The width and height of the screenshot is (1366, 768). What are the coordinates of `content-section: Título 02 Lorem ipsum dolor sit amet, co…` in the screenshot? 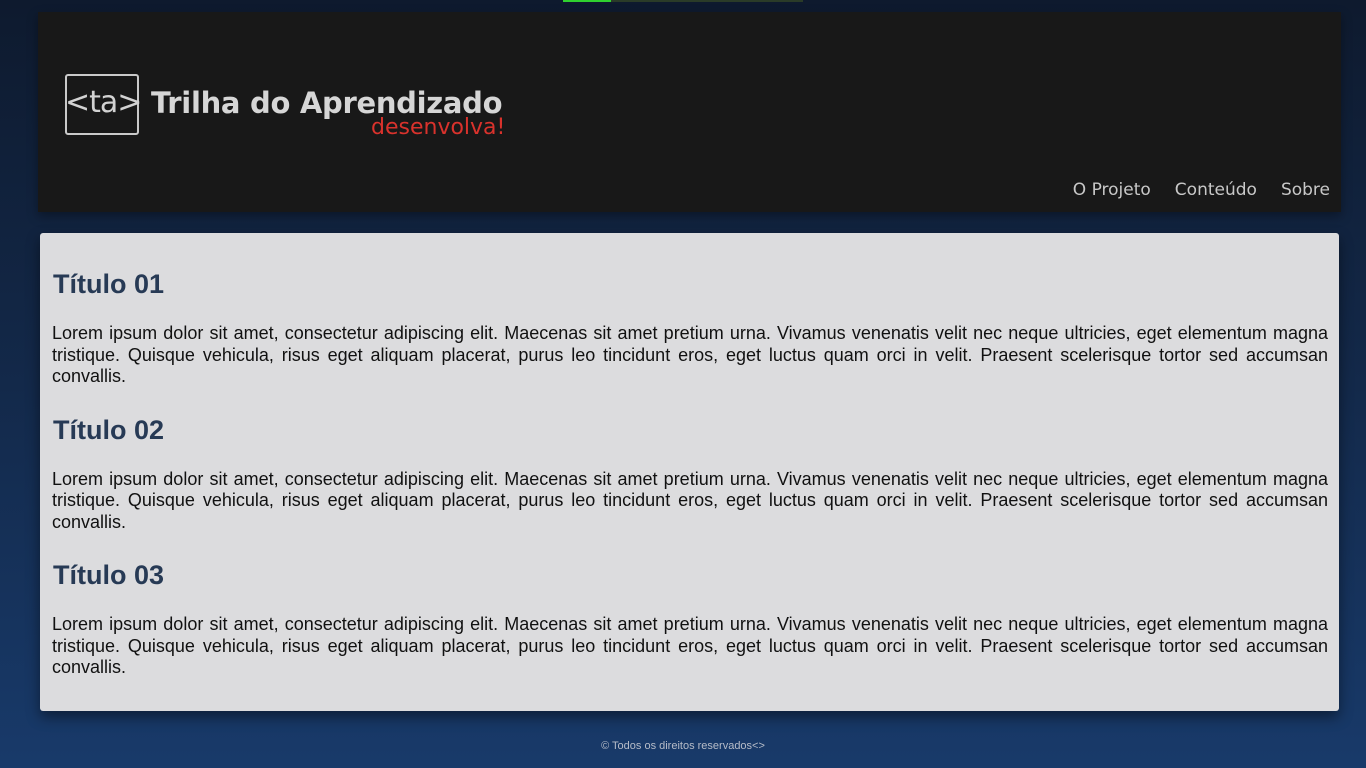 It's located at (690, 473).